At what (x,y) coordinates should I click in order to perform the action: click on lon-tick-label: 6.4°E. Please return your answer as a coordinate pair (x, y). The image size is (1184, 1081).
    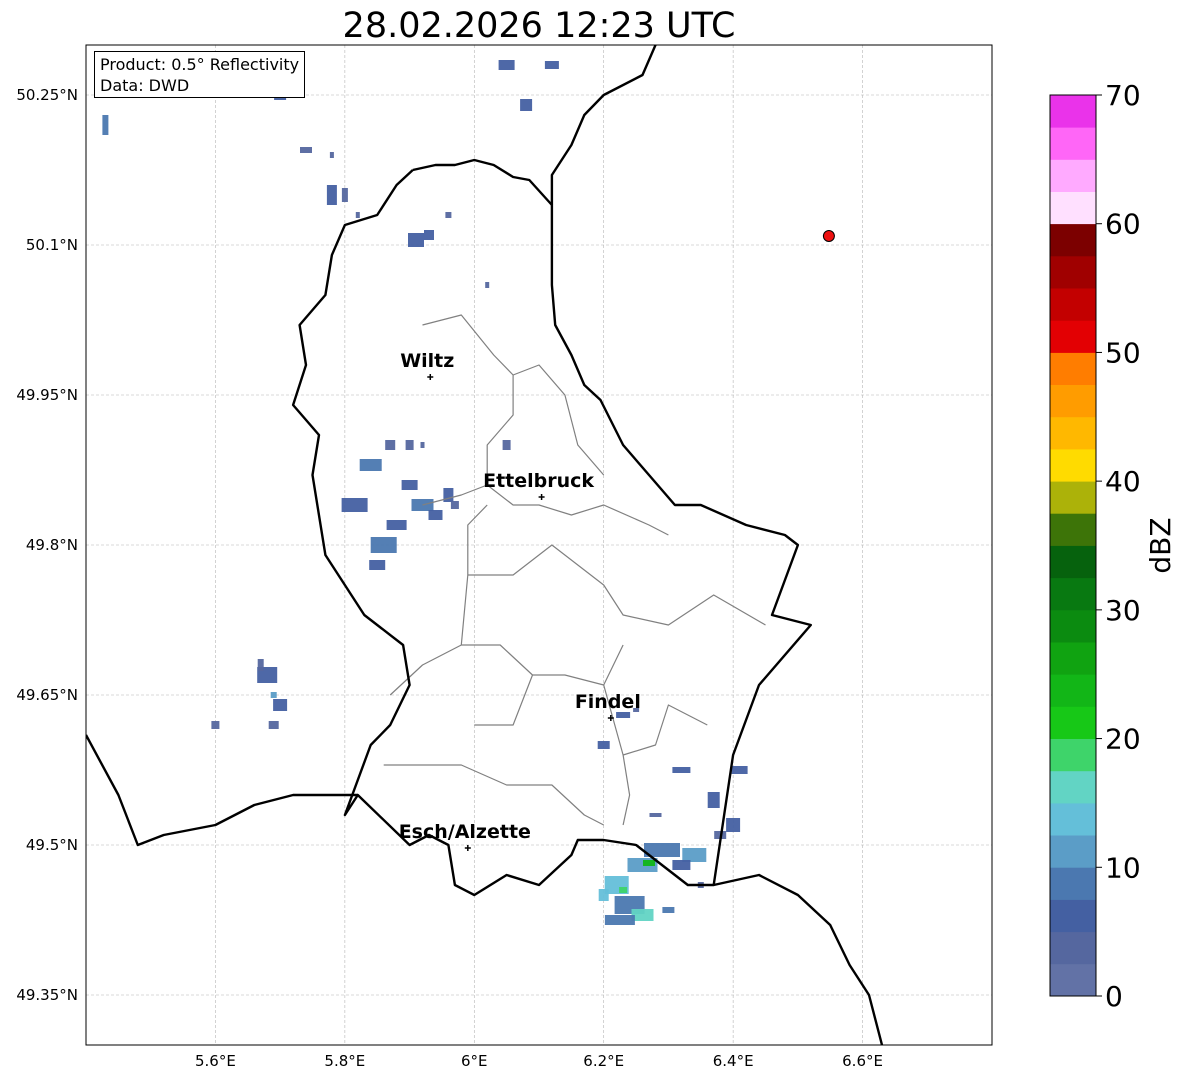
    Looking at the image, I should click on (733, 1061).